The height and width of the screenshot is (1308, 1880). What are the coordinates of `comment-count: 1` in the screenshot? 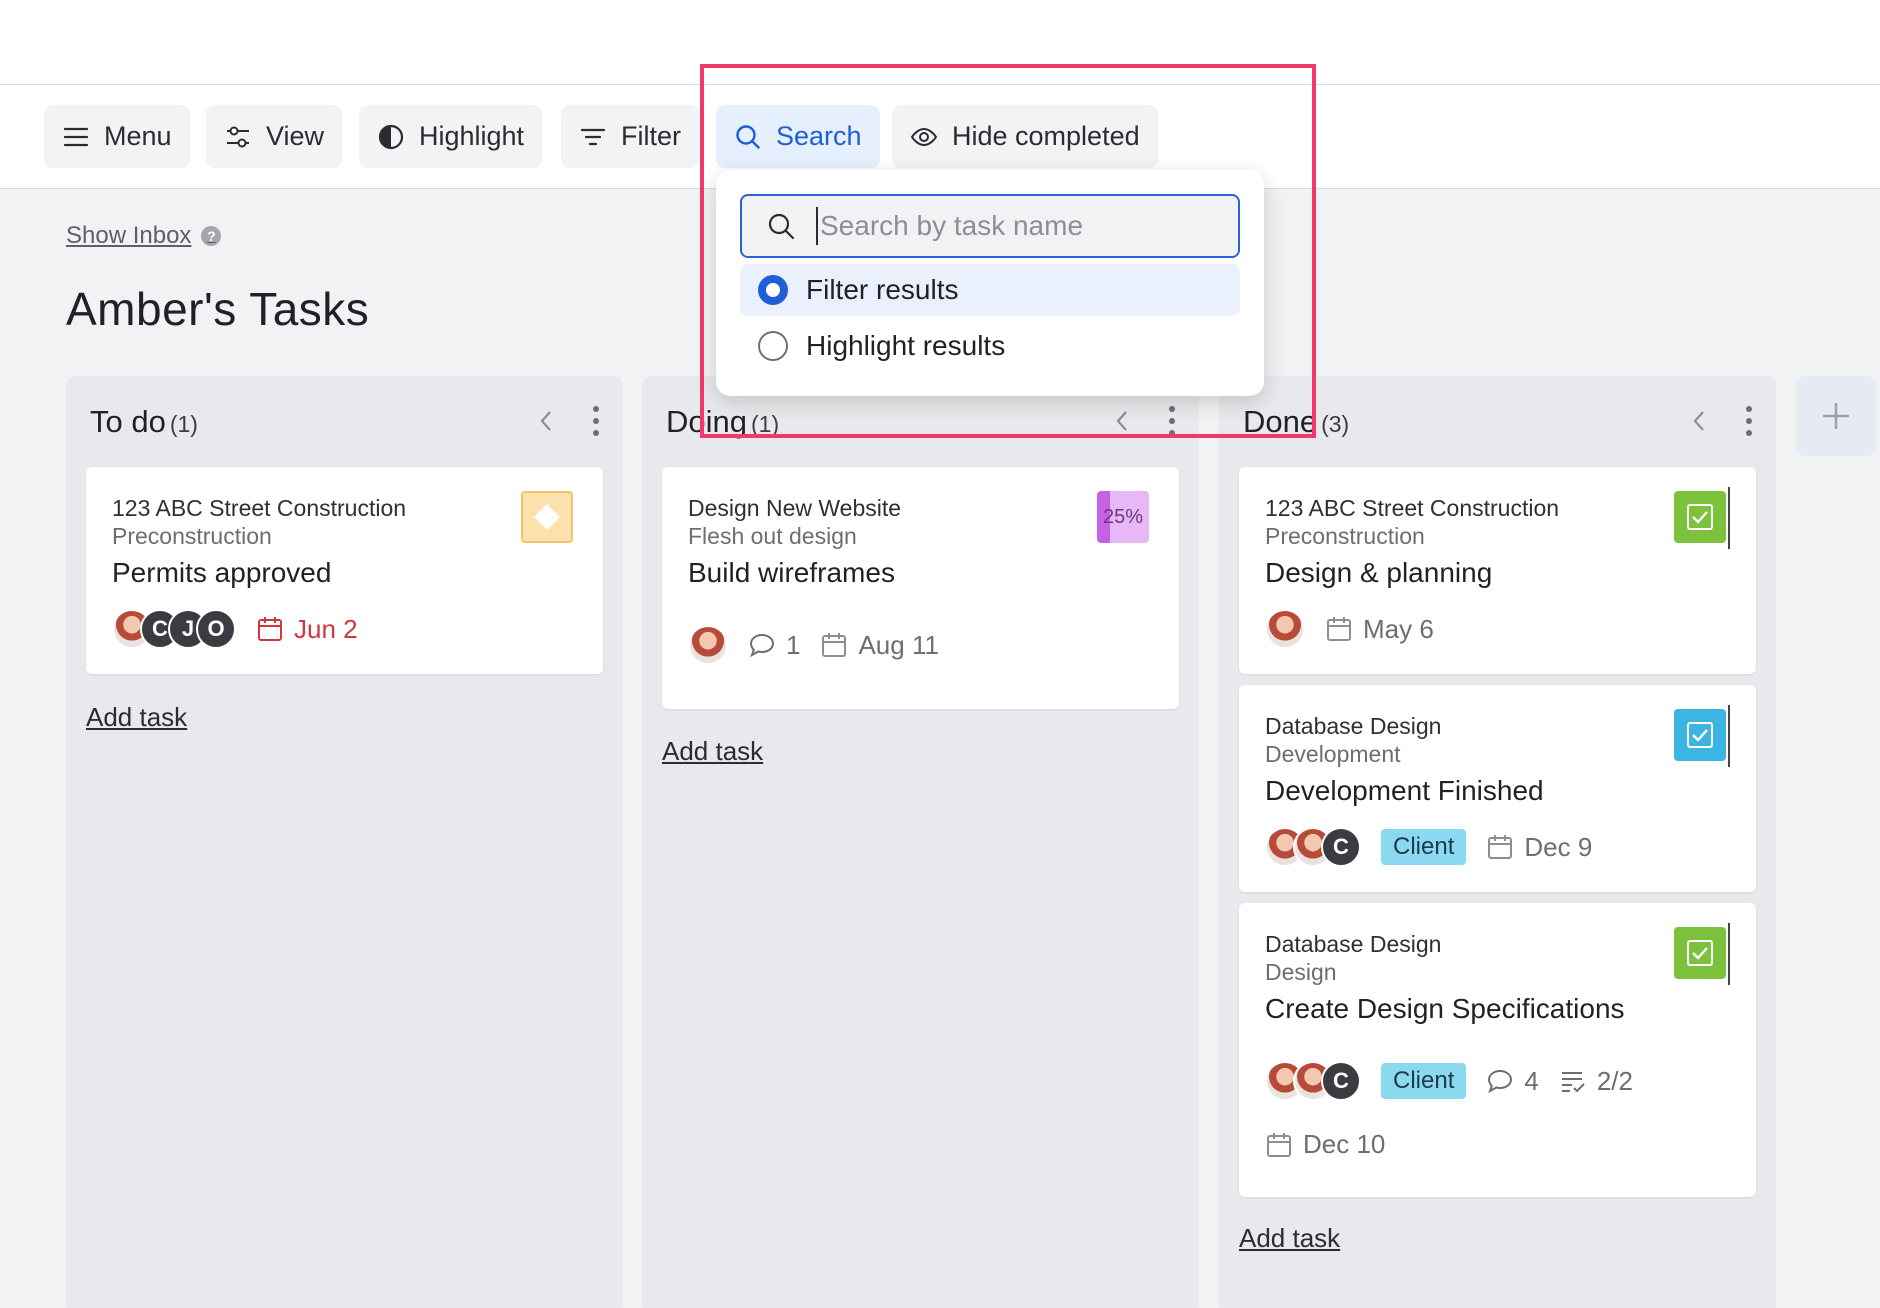 It's located at (774, 645).